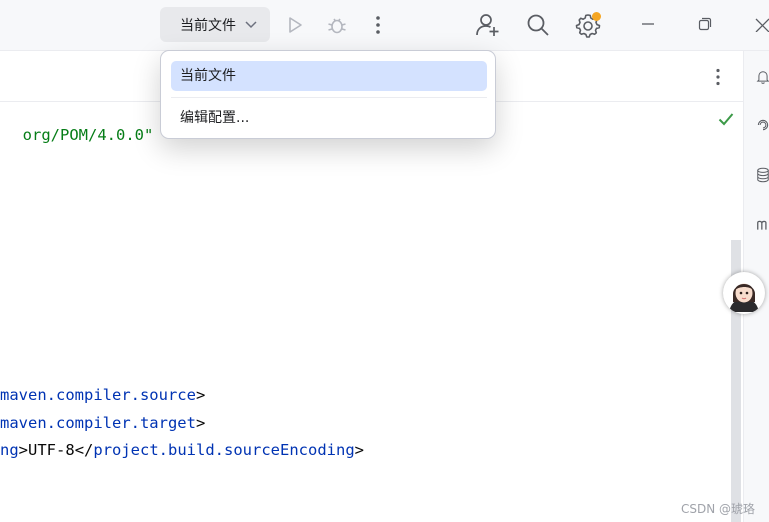 The width and height of the screenshot is (769, 522). I want to click on run-configuration-selector: 当前文件, so click(215, 24).